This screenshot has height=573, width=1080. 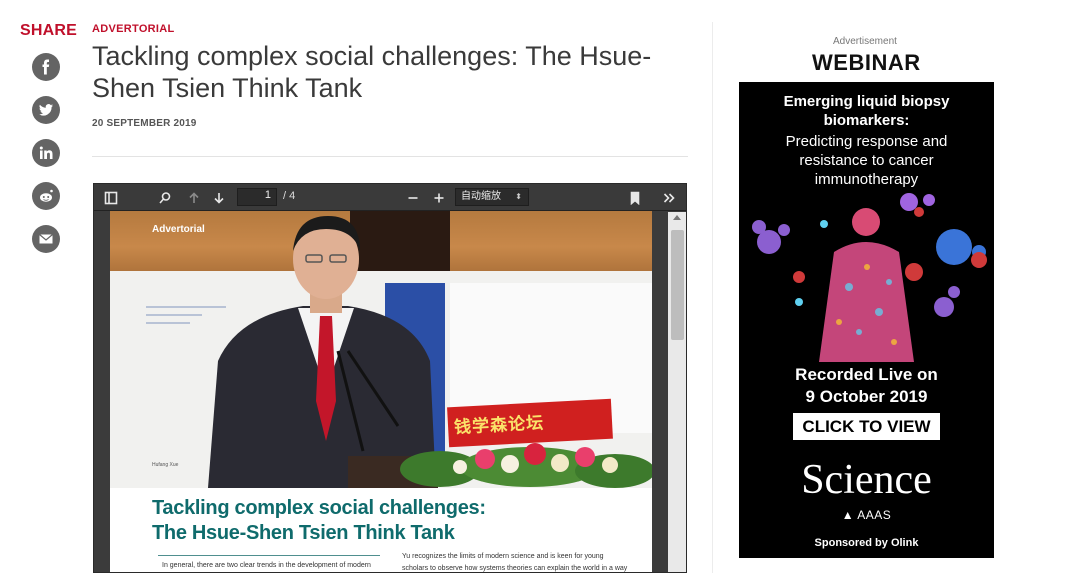 I want to click on find-button, so click(x=165, y=198).